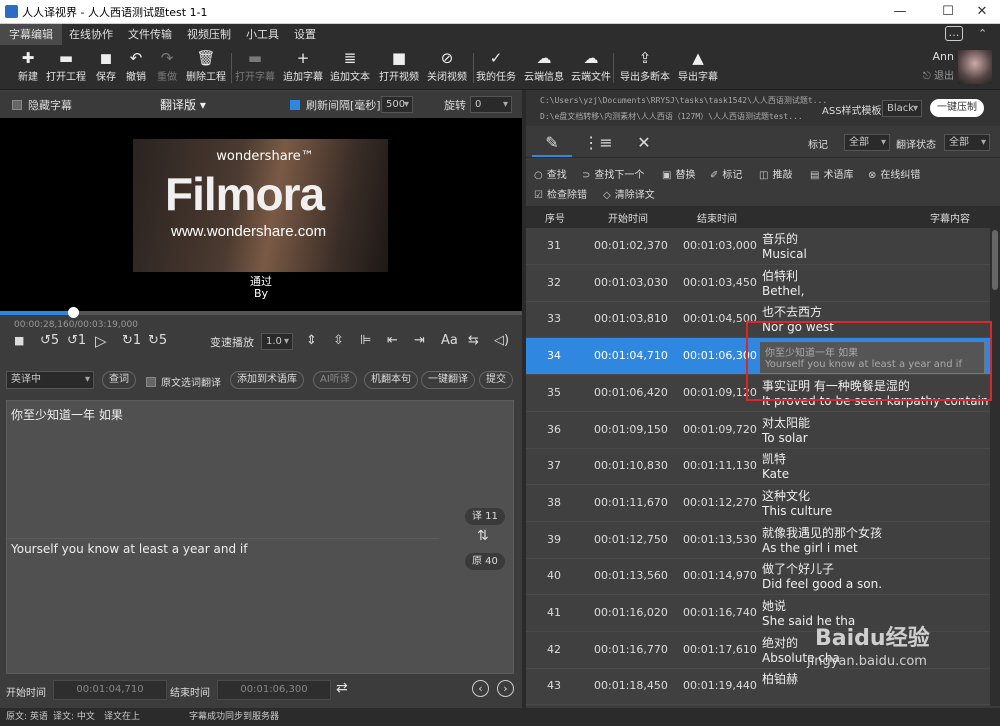 The height and width of the screenshot is (726, 1000). What do you see at coordinates (554, 686) in the screenshot?
I see `row-number: 43` at bounding box center [554, 686].